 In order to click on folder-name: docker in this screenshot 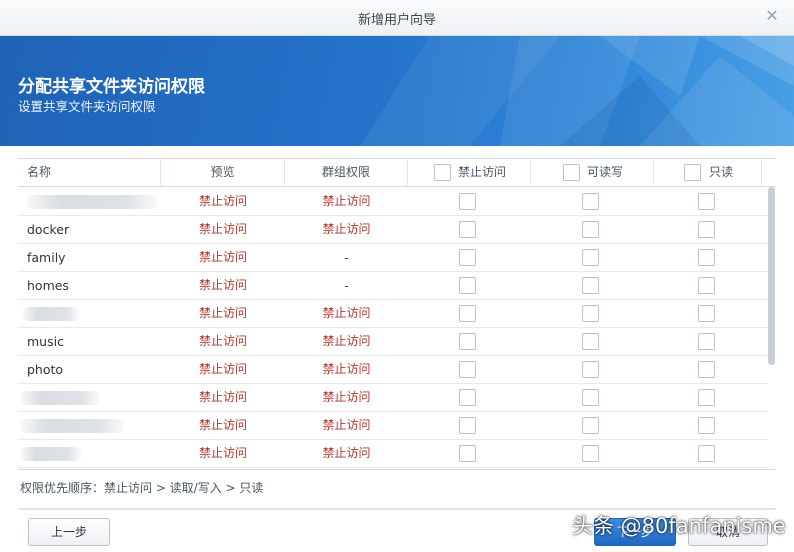, I will do `click(48, 229)`.